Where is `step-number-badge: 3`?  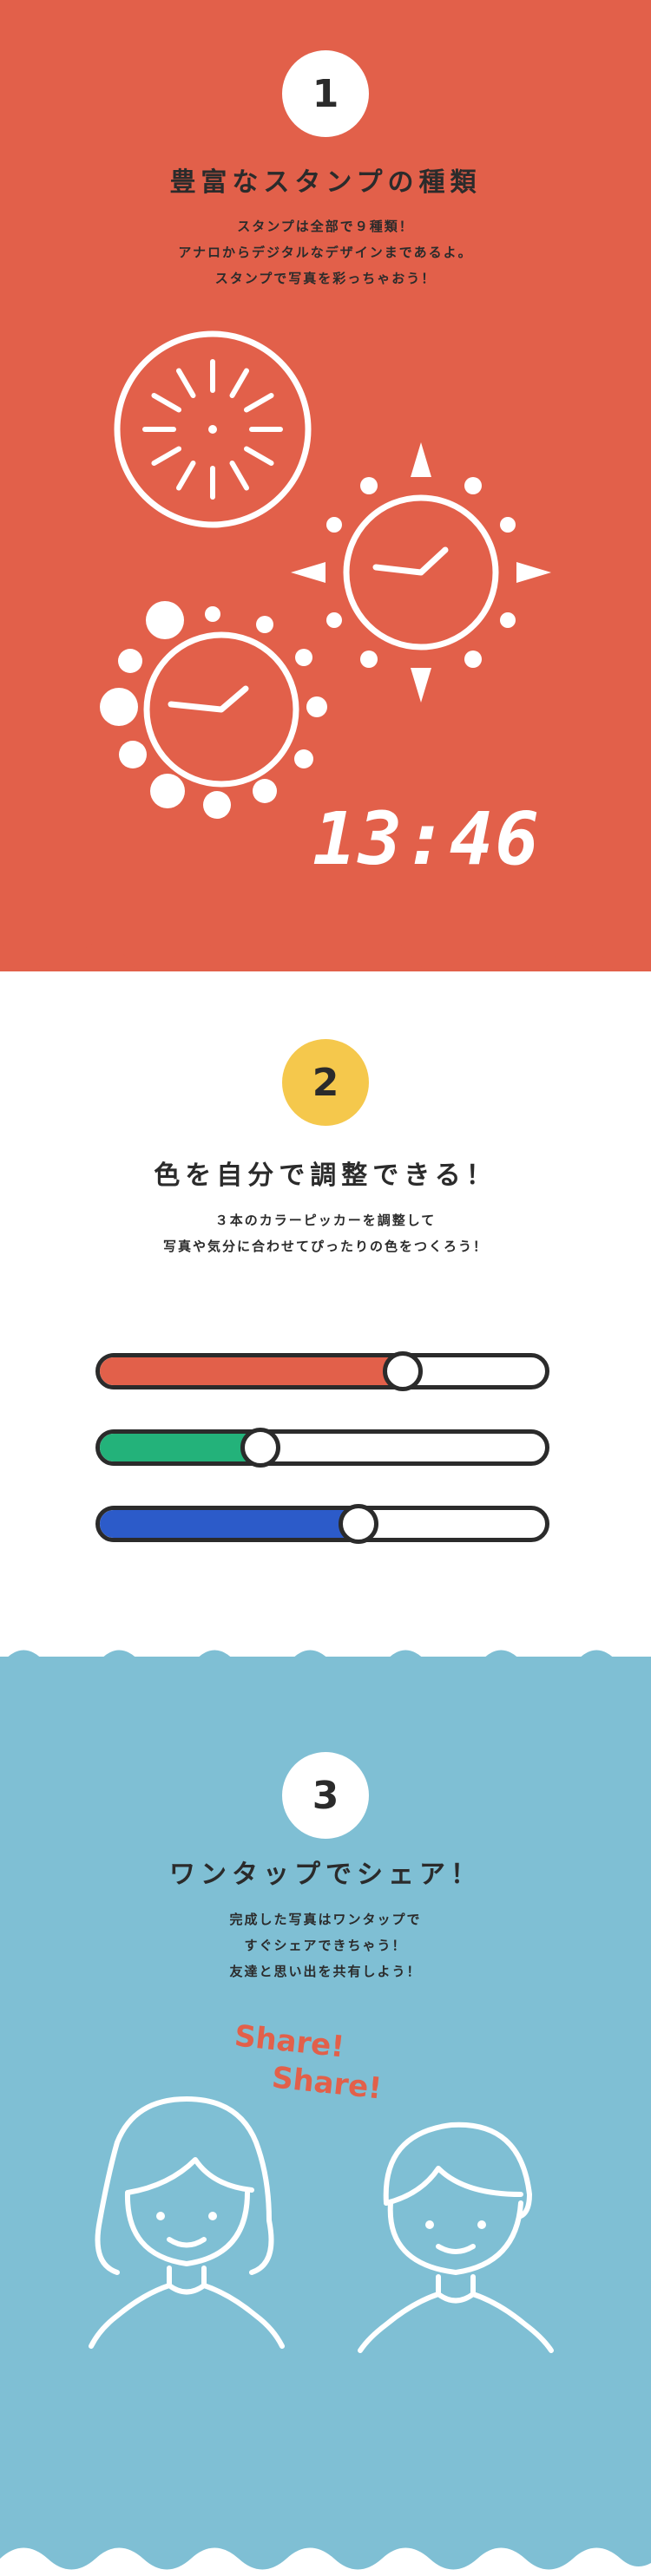 step-number-badge: 3 is located at coordinates (325, 1795).